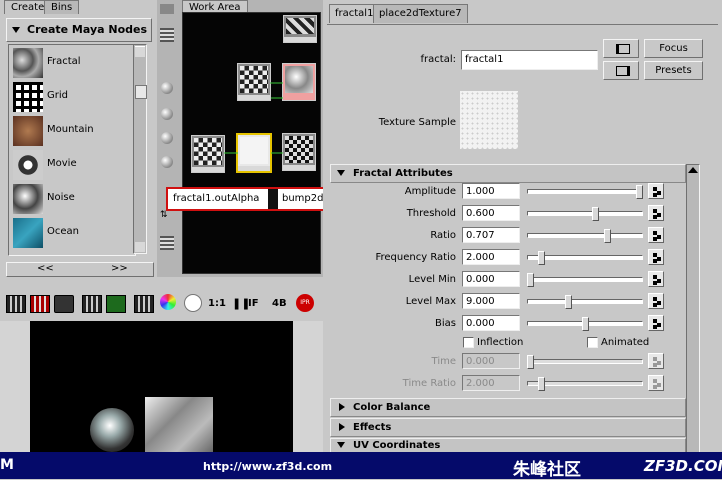 The width and height of the screenshot is (722, 480). What do you see at coordinates (508, 445) in the screenshot?
I see `section-uv-coordinates: UV Coordinates` at bounding box center [508, 445].